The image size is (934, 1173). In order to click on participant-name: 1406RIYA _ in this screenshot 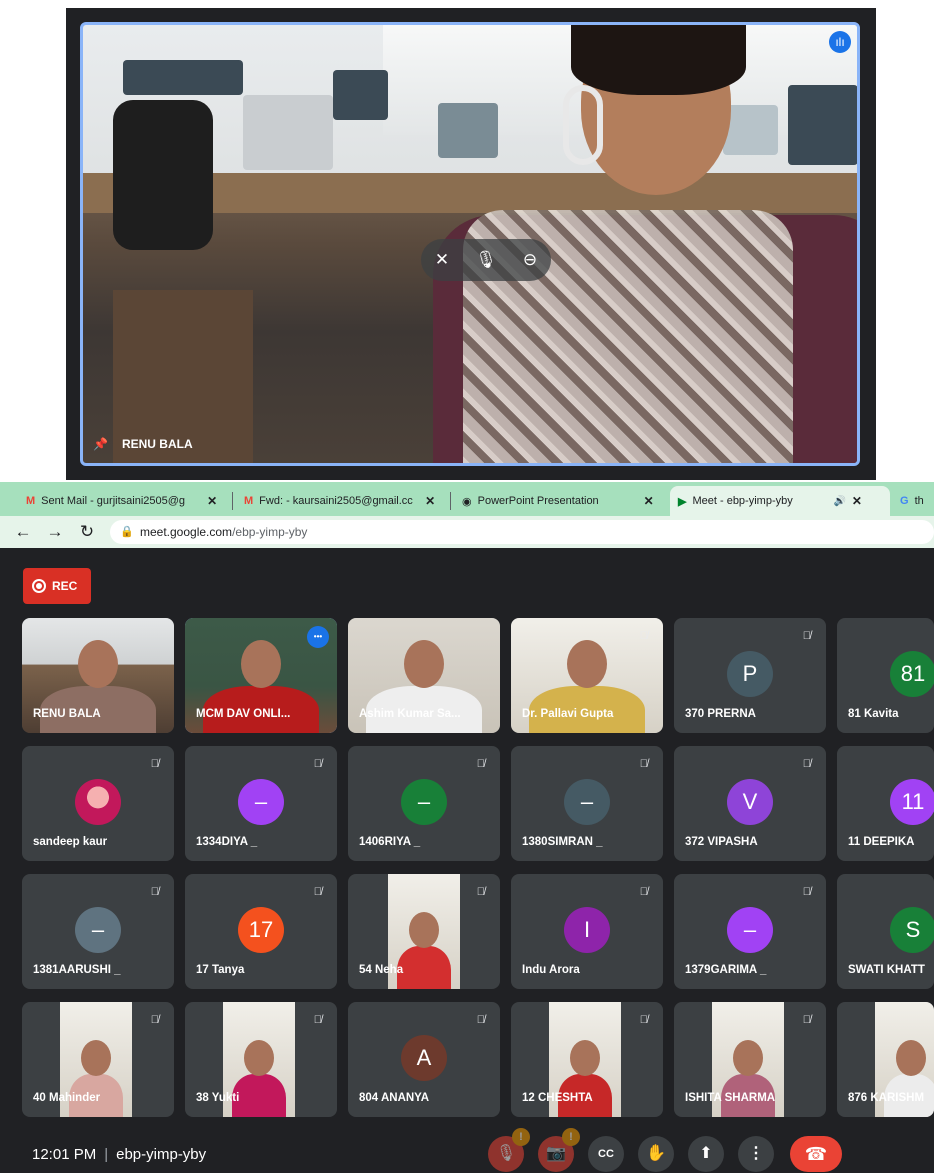, I will do `click(390, 842)`.